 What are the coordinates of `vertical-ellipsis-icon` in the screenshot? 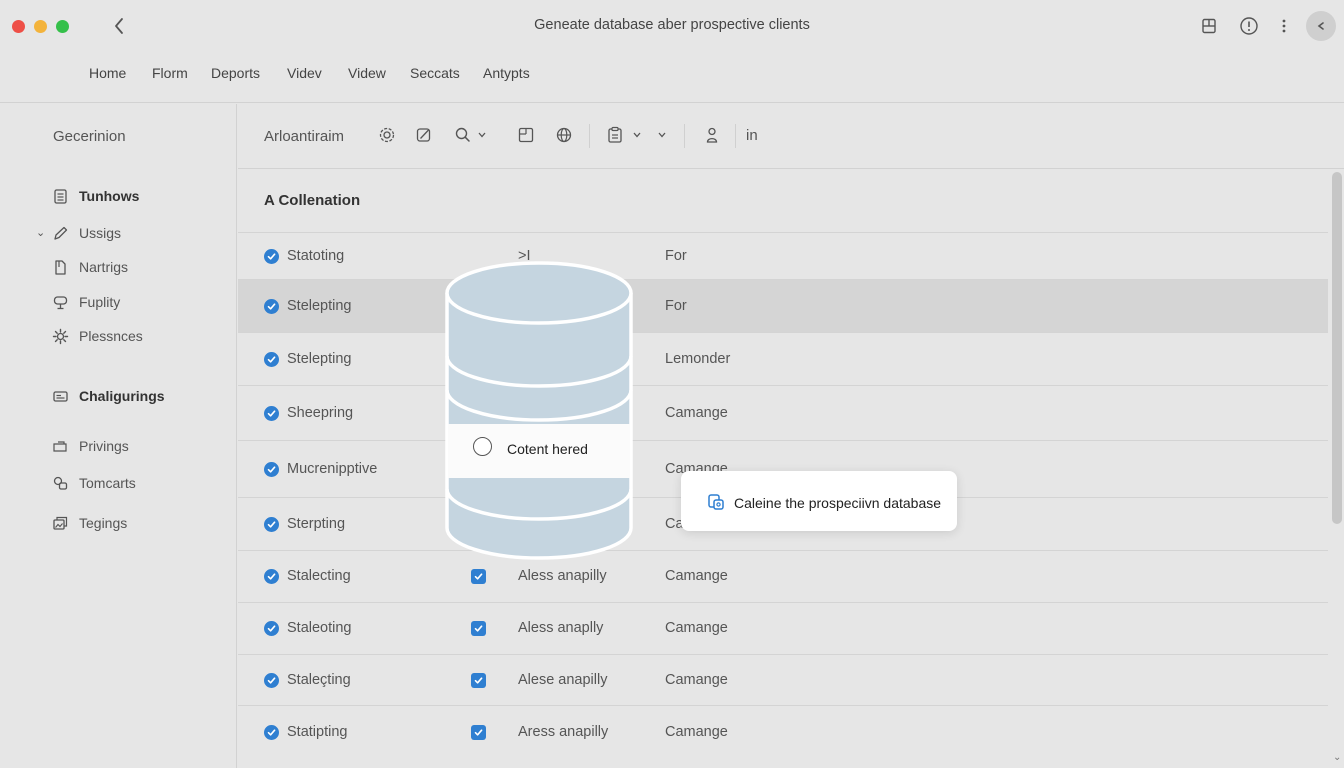 It's located at (1284, 26).